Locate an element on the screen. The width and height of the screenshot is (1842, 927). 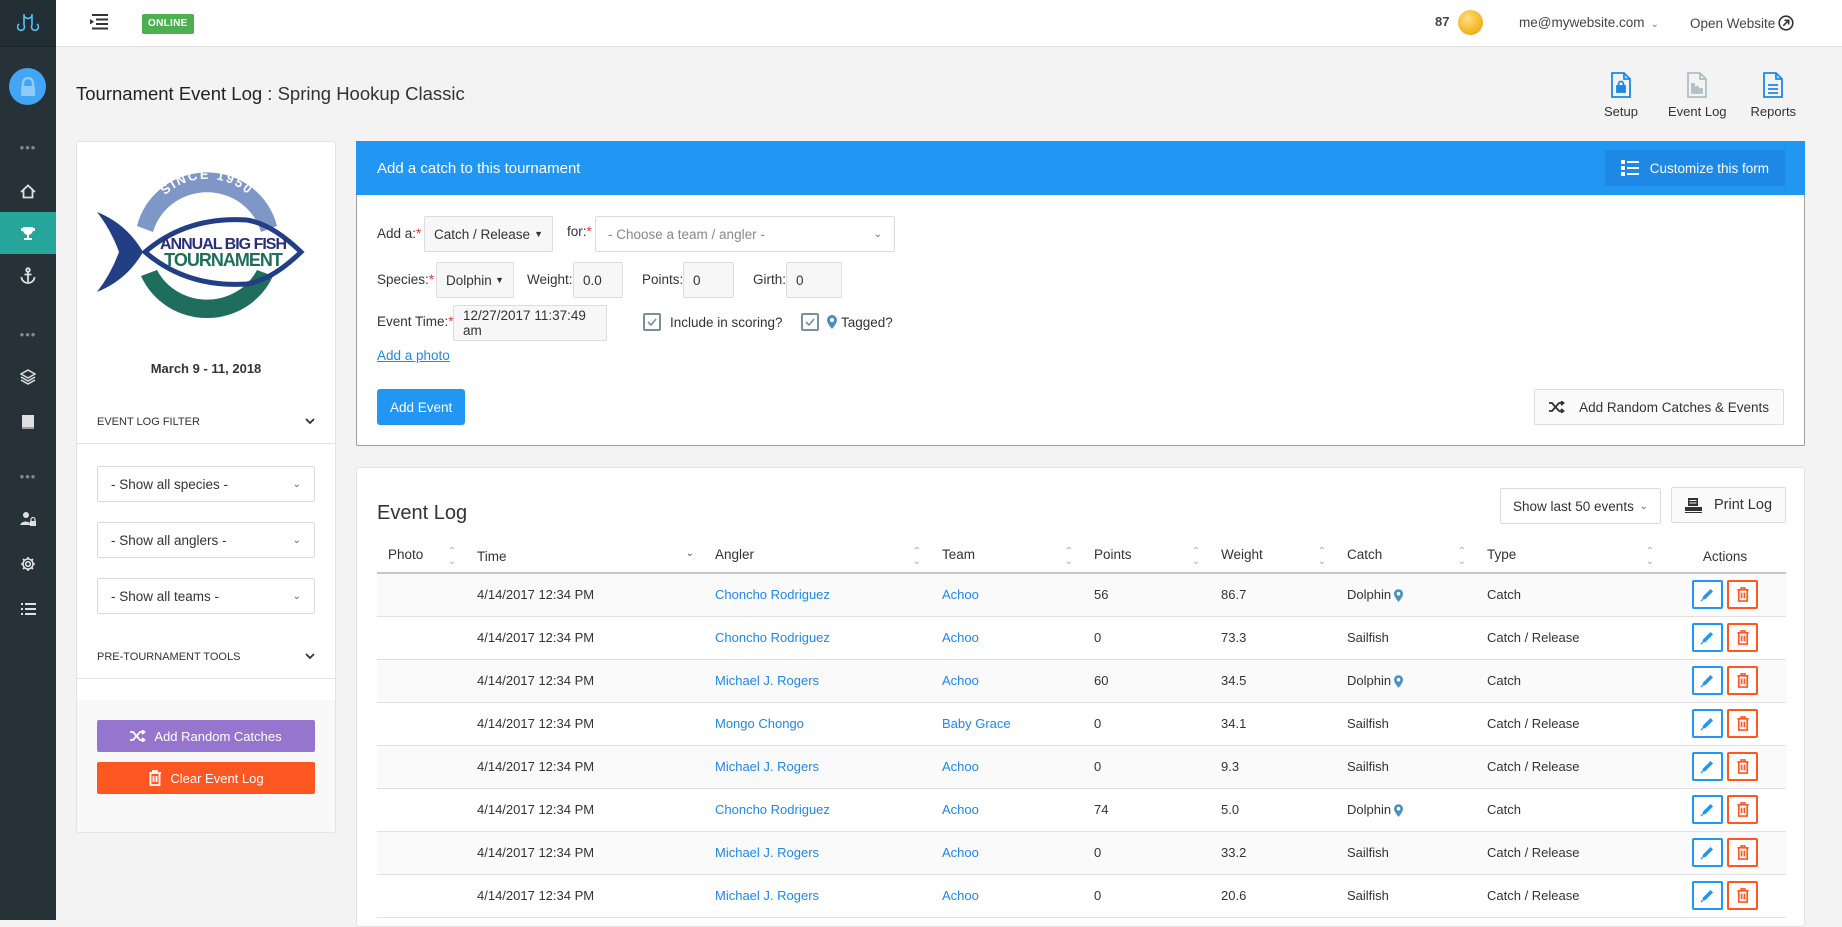
catch-species: Sailfish is located at coordinates (1368, 637).